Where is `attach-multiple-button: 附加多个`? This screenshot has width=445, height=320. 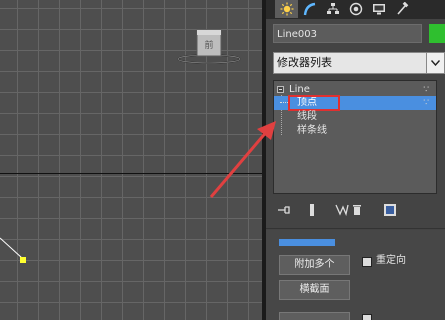
attach-multiple-button: 附加多个 is located at coordinates (314, 265).